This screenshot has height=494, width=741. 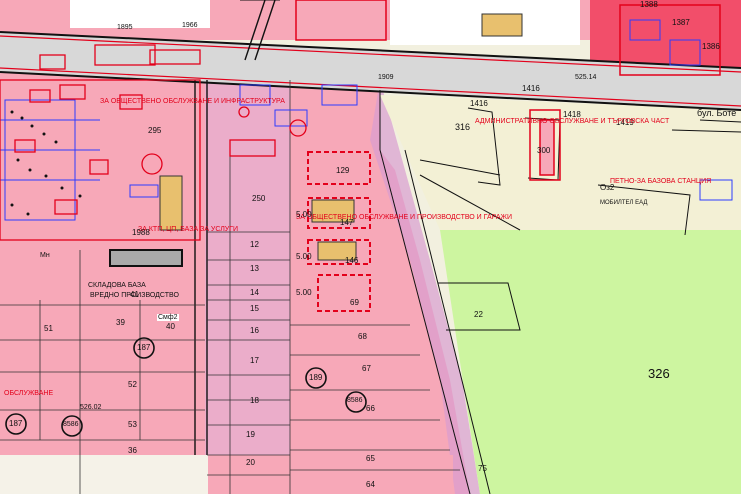 What do you see at coordinates (105, 474) in the screenshot?
I see `zone-lower-white` at bounding box center [105, 474].